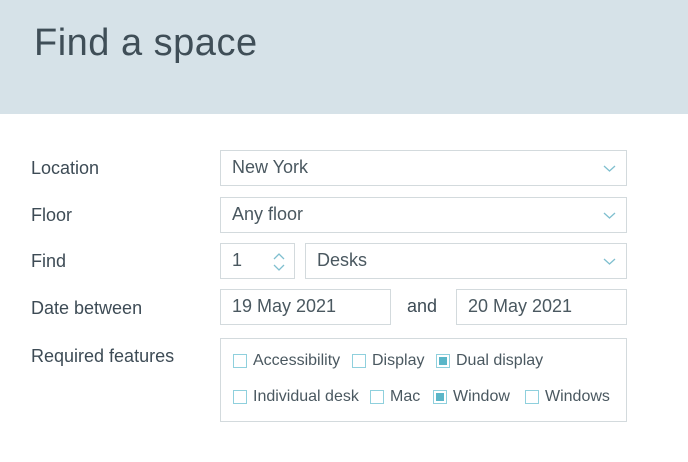 The height and width of the screenshot is (462, 688). I want to click on location-select: New York, so click(423, 168).